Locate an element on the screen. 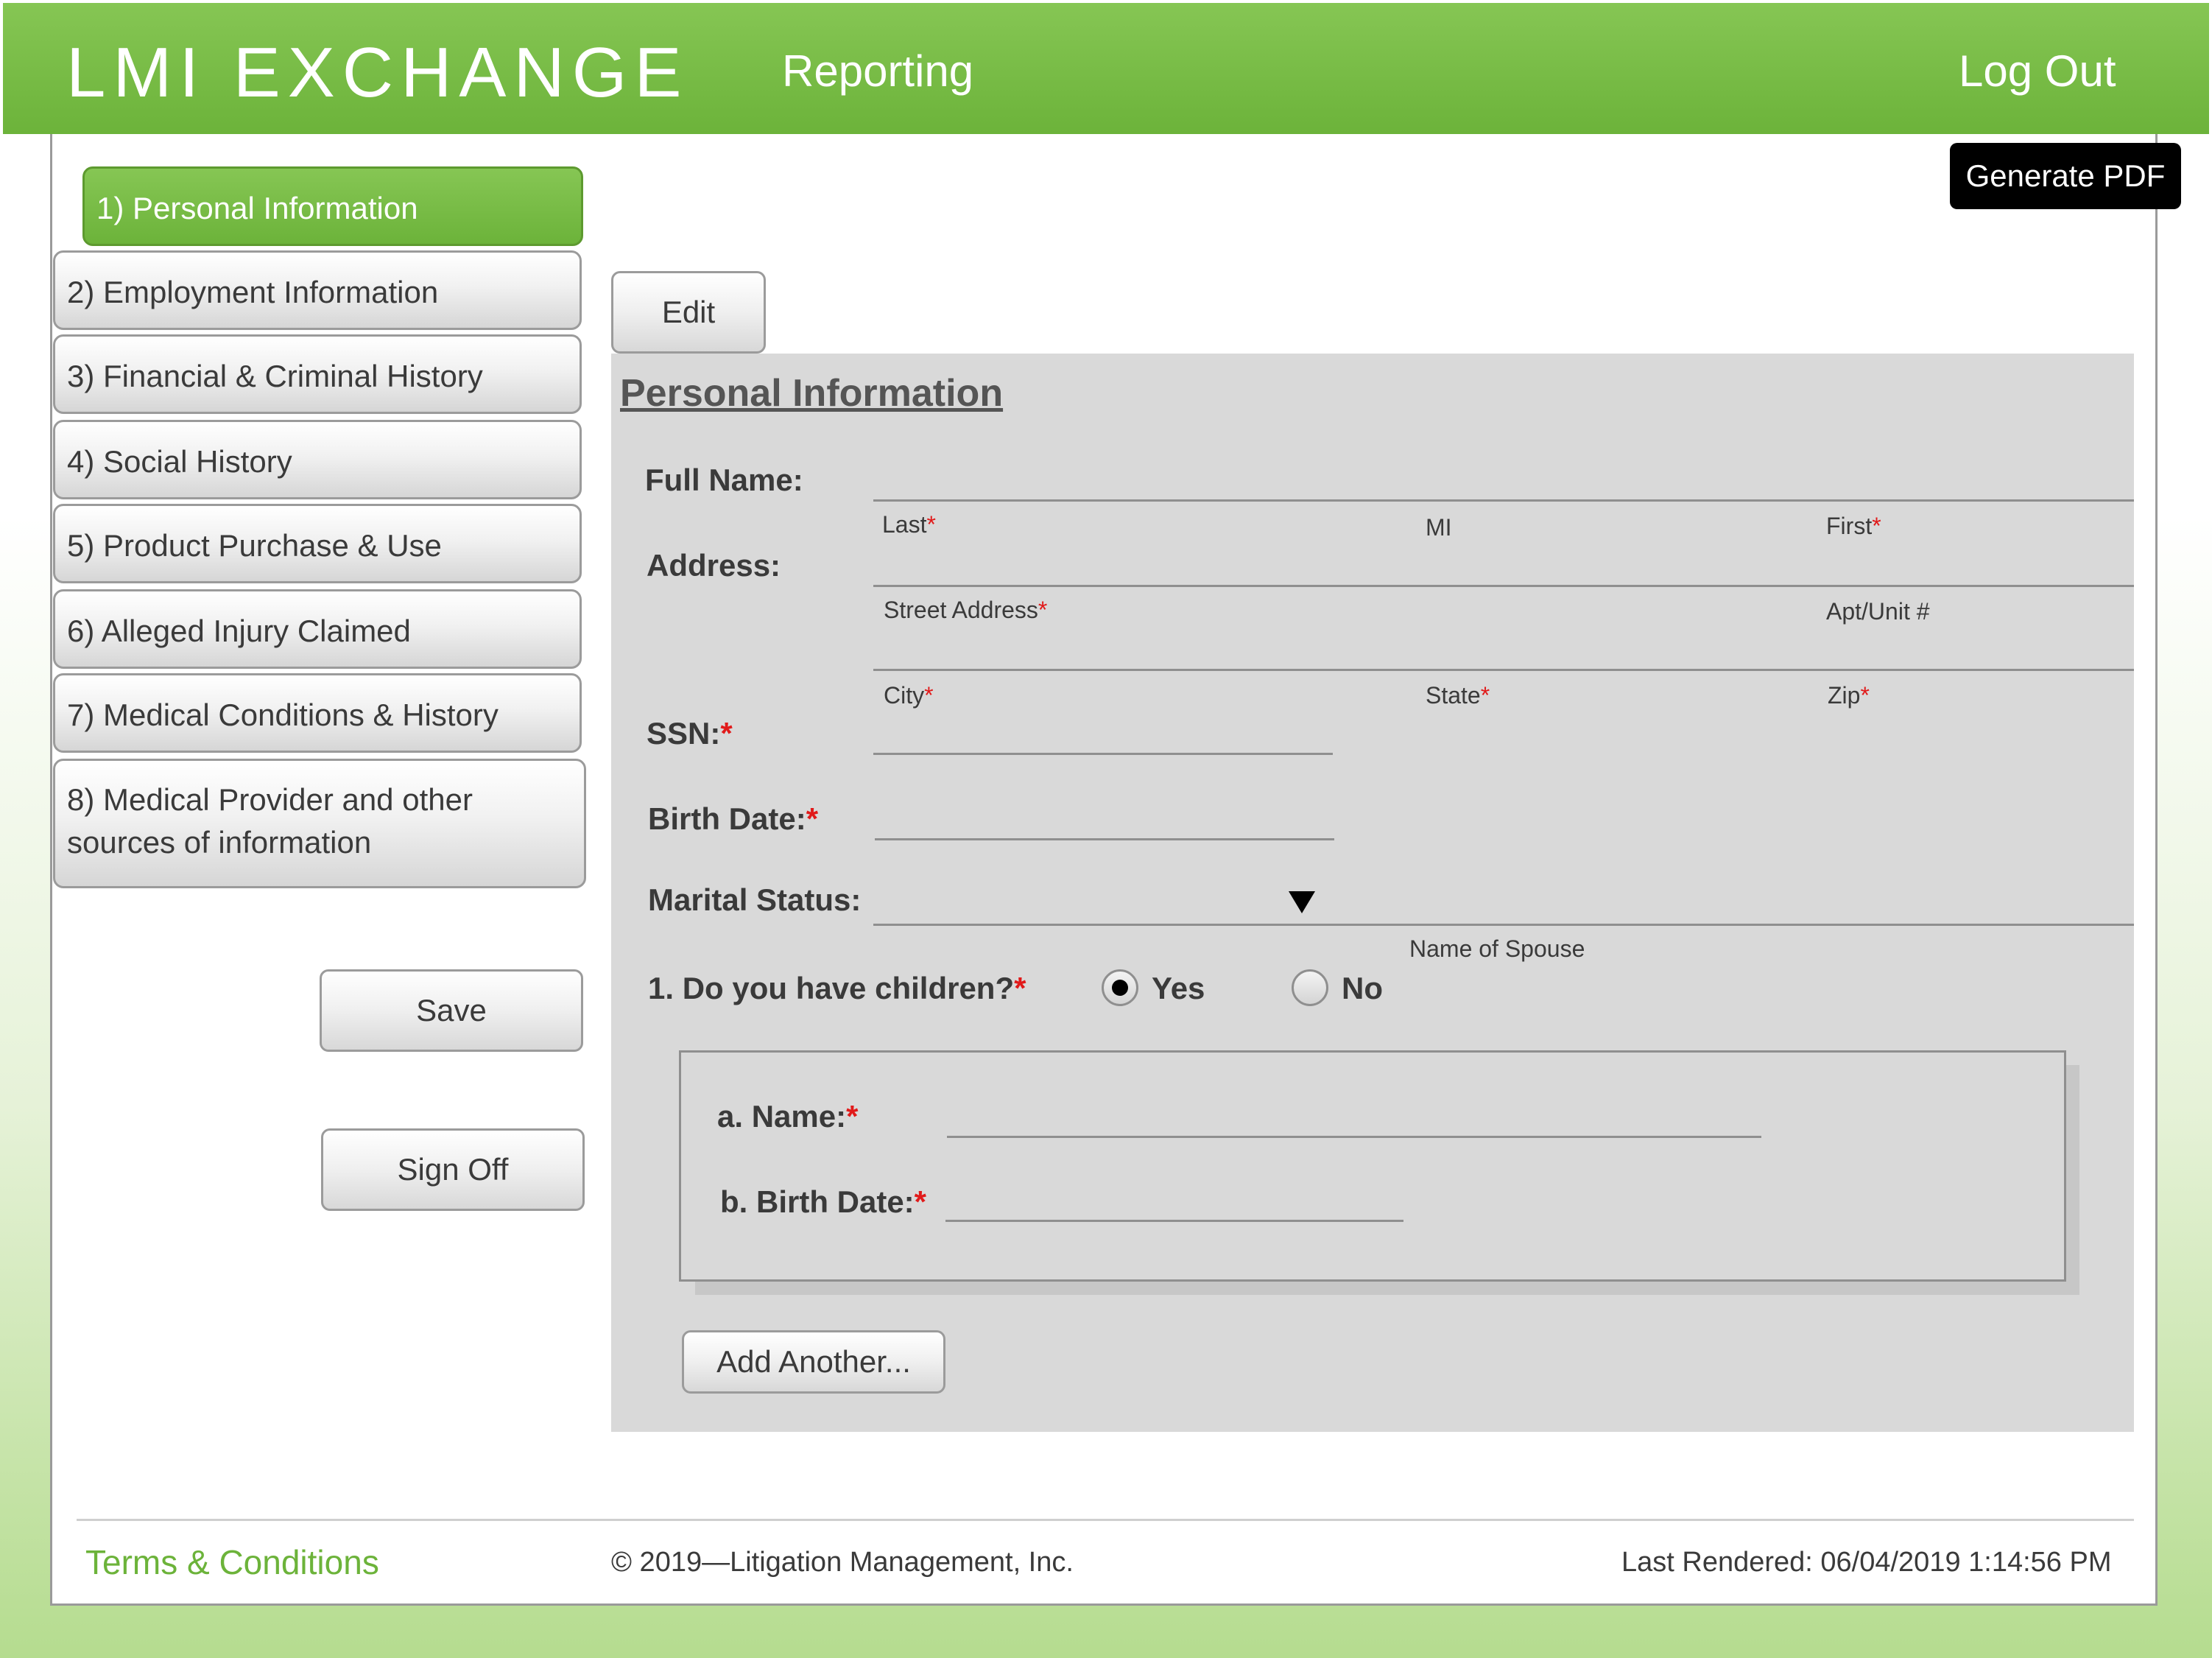 The height and width of the screenshot is (1658, 2212). street-address-caption: Street Address* is located at coordinates (966, 610).